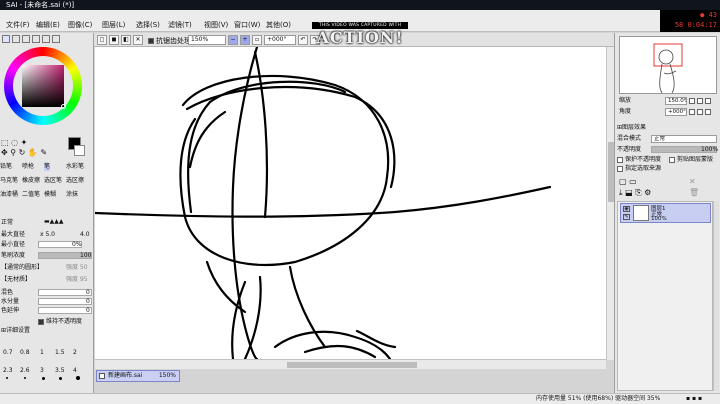 The image size is (720, 404). Describe the element at coordinates (247, 25) in the screenshot. I see `menu-window: 窗口(W)` at that location.